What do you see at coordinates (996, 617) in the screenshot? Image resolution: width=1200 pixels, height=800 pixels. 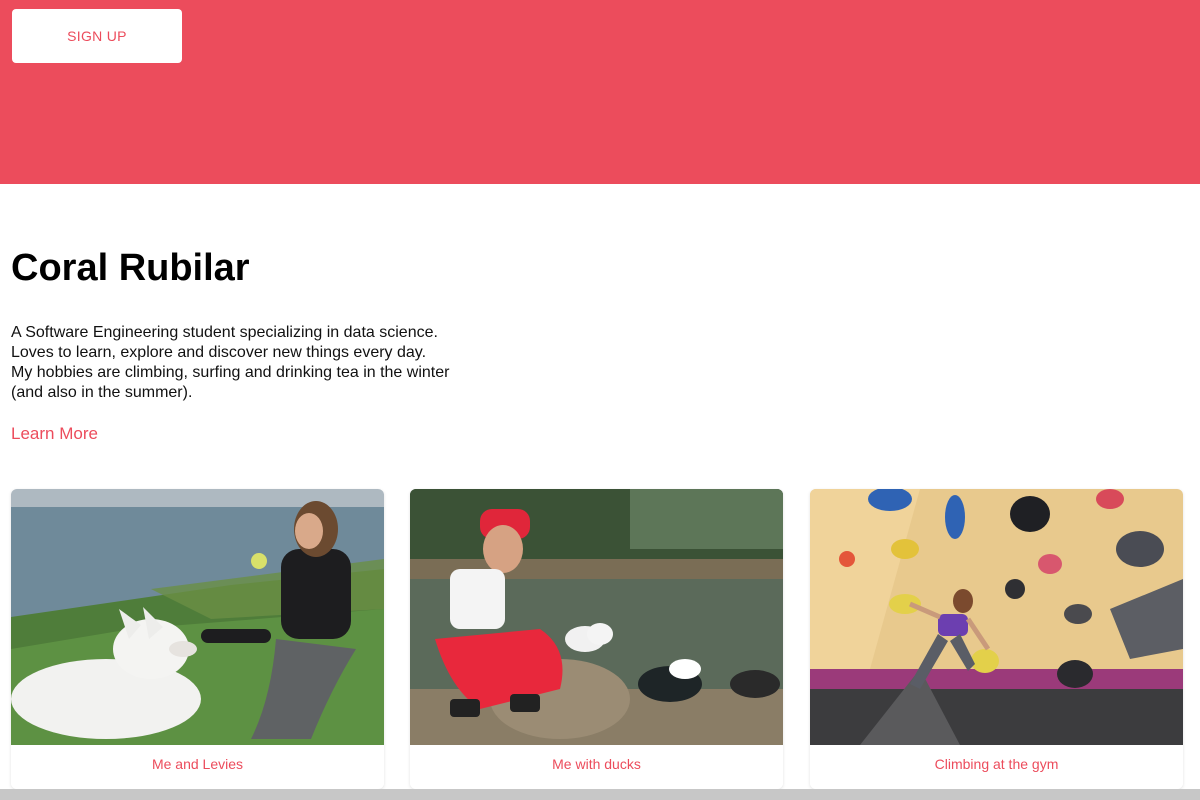 I see `photo-climbing-image` at bounding box center [996, 617].